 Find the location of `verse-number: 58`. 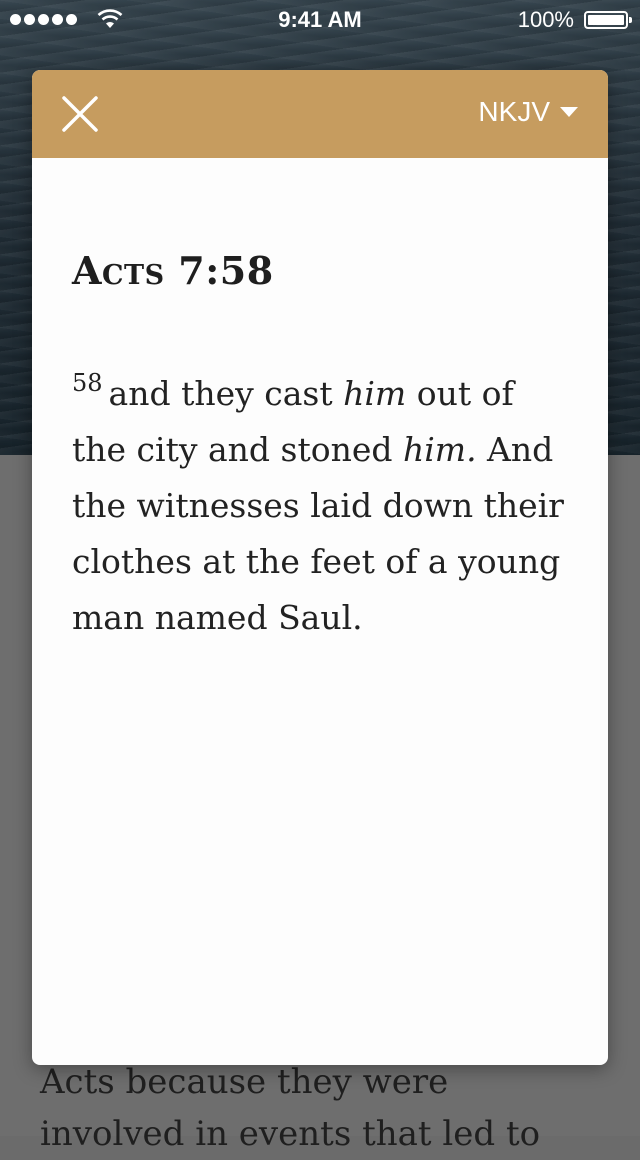

verse-number: 58 is located at coordinates (87, 383).